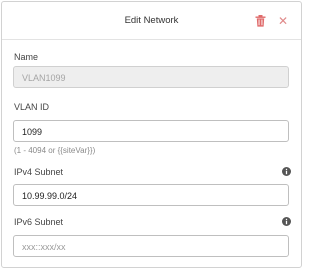 The height and width of the screenshot is (271, 320). Describe the element at coordinates (260, 21) in the screenshot. I see `trash-icon` at that location.